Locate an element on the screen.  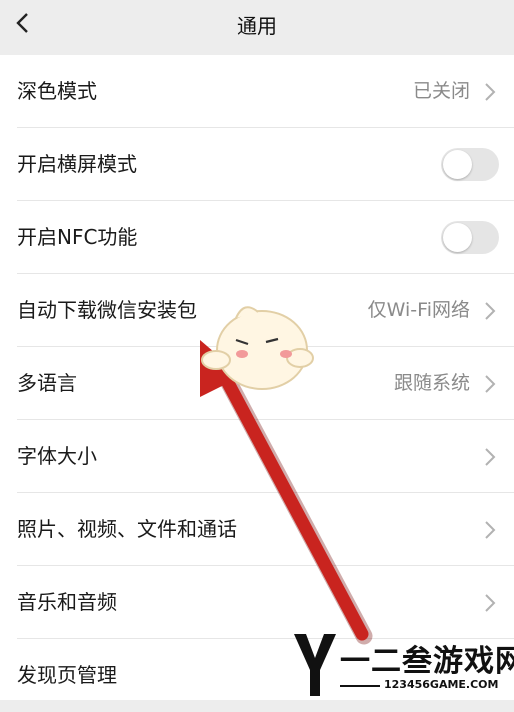
row-label: 音乐和音频 is located at coordinates (67, 602).